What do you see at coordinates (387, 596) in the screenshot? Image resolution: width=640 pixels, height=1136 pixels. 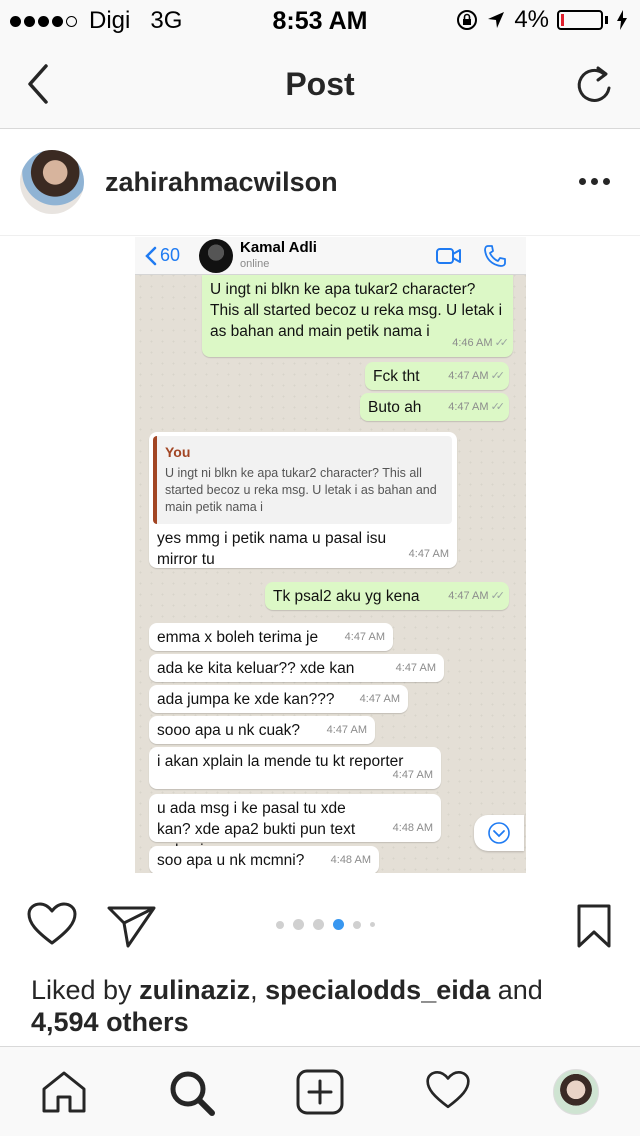 I see `message-out: Tk psal2 aku yg kena 4:47 AM ✓✓` at bounding box center [387, 596].